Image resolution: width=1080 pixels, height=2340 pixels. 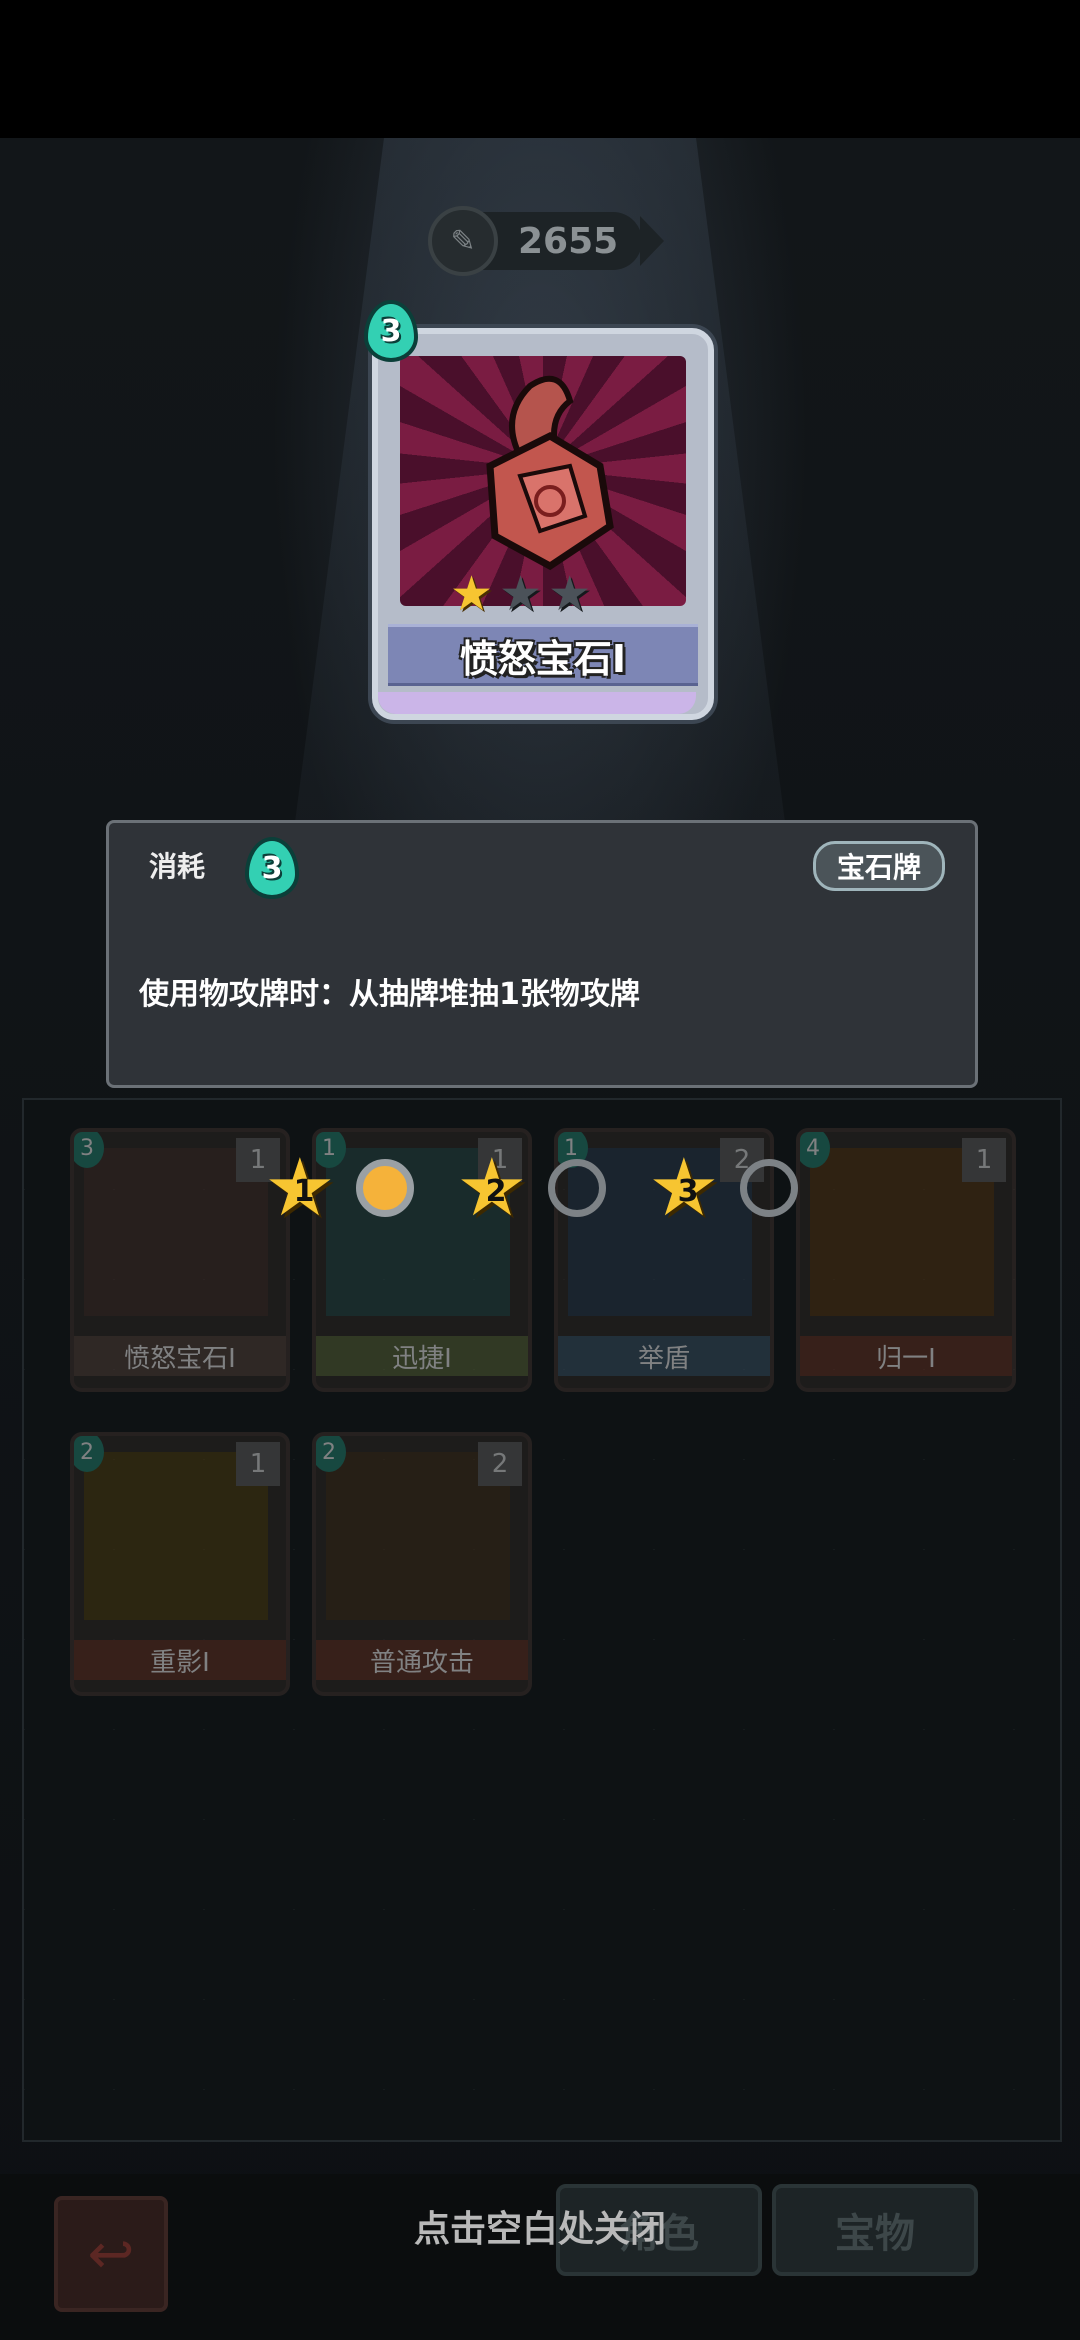 What do you see at coordinates (542, 954) in the screenshot?
I see `card-detail-panel: 消耗 3 宝石牌 使用物攻牌时：从抽牌堆抽1张物攻牌` at bounding box center [542, 954].